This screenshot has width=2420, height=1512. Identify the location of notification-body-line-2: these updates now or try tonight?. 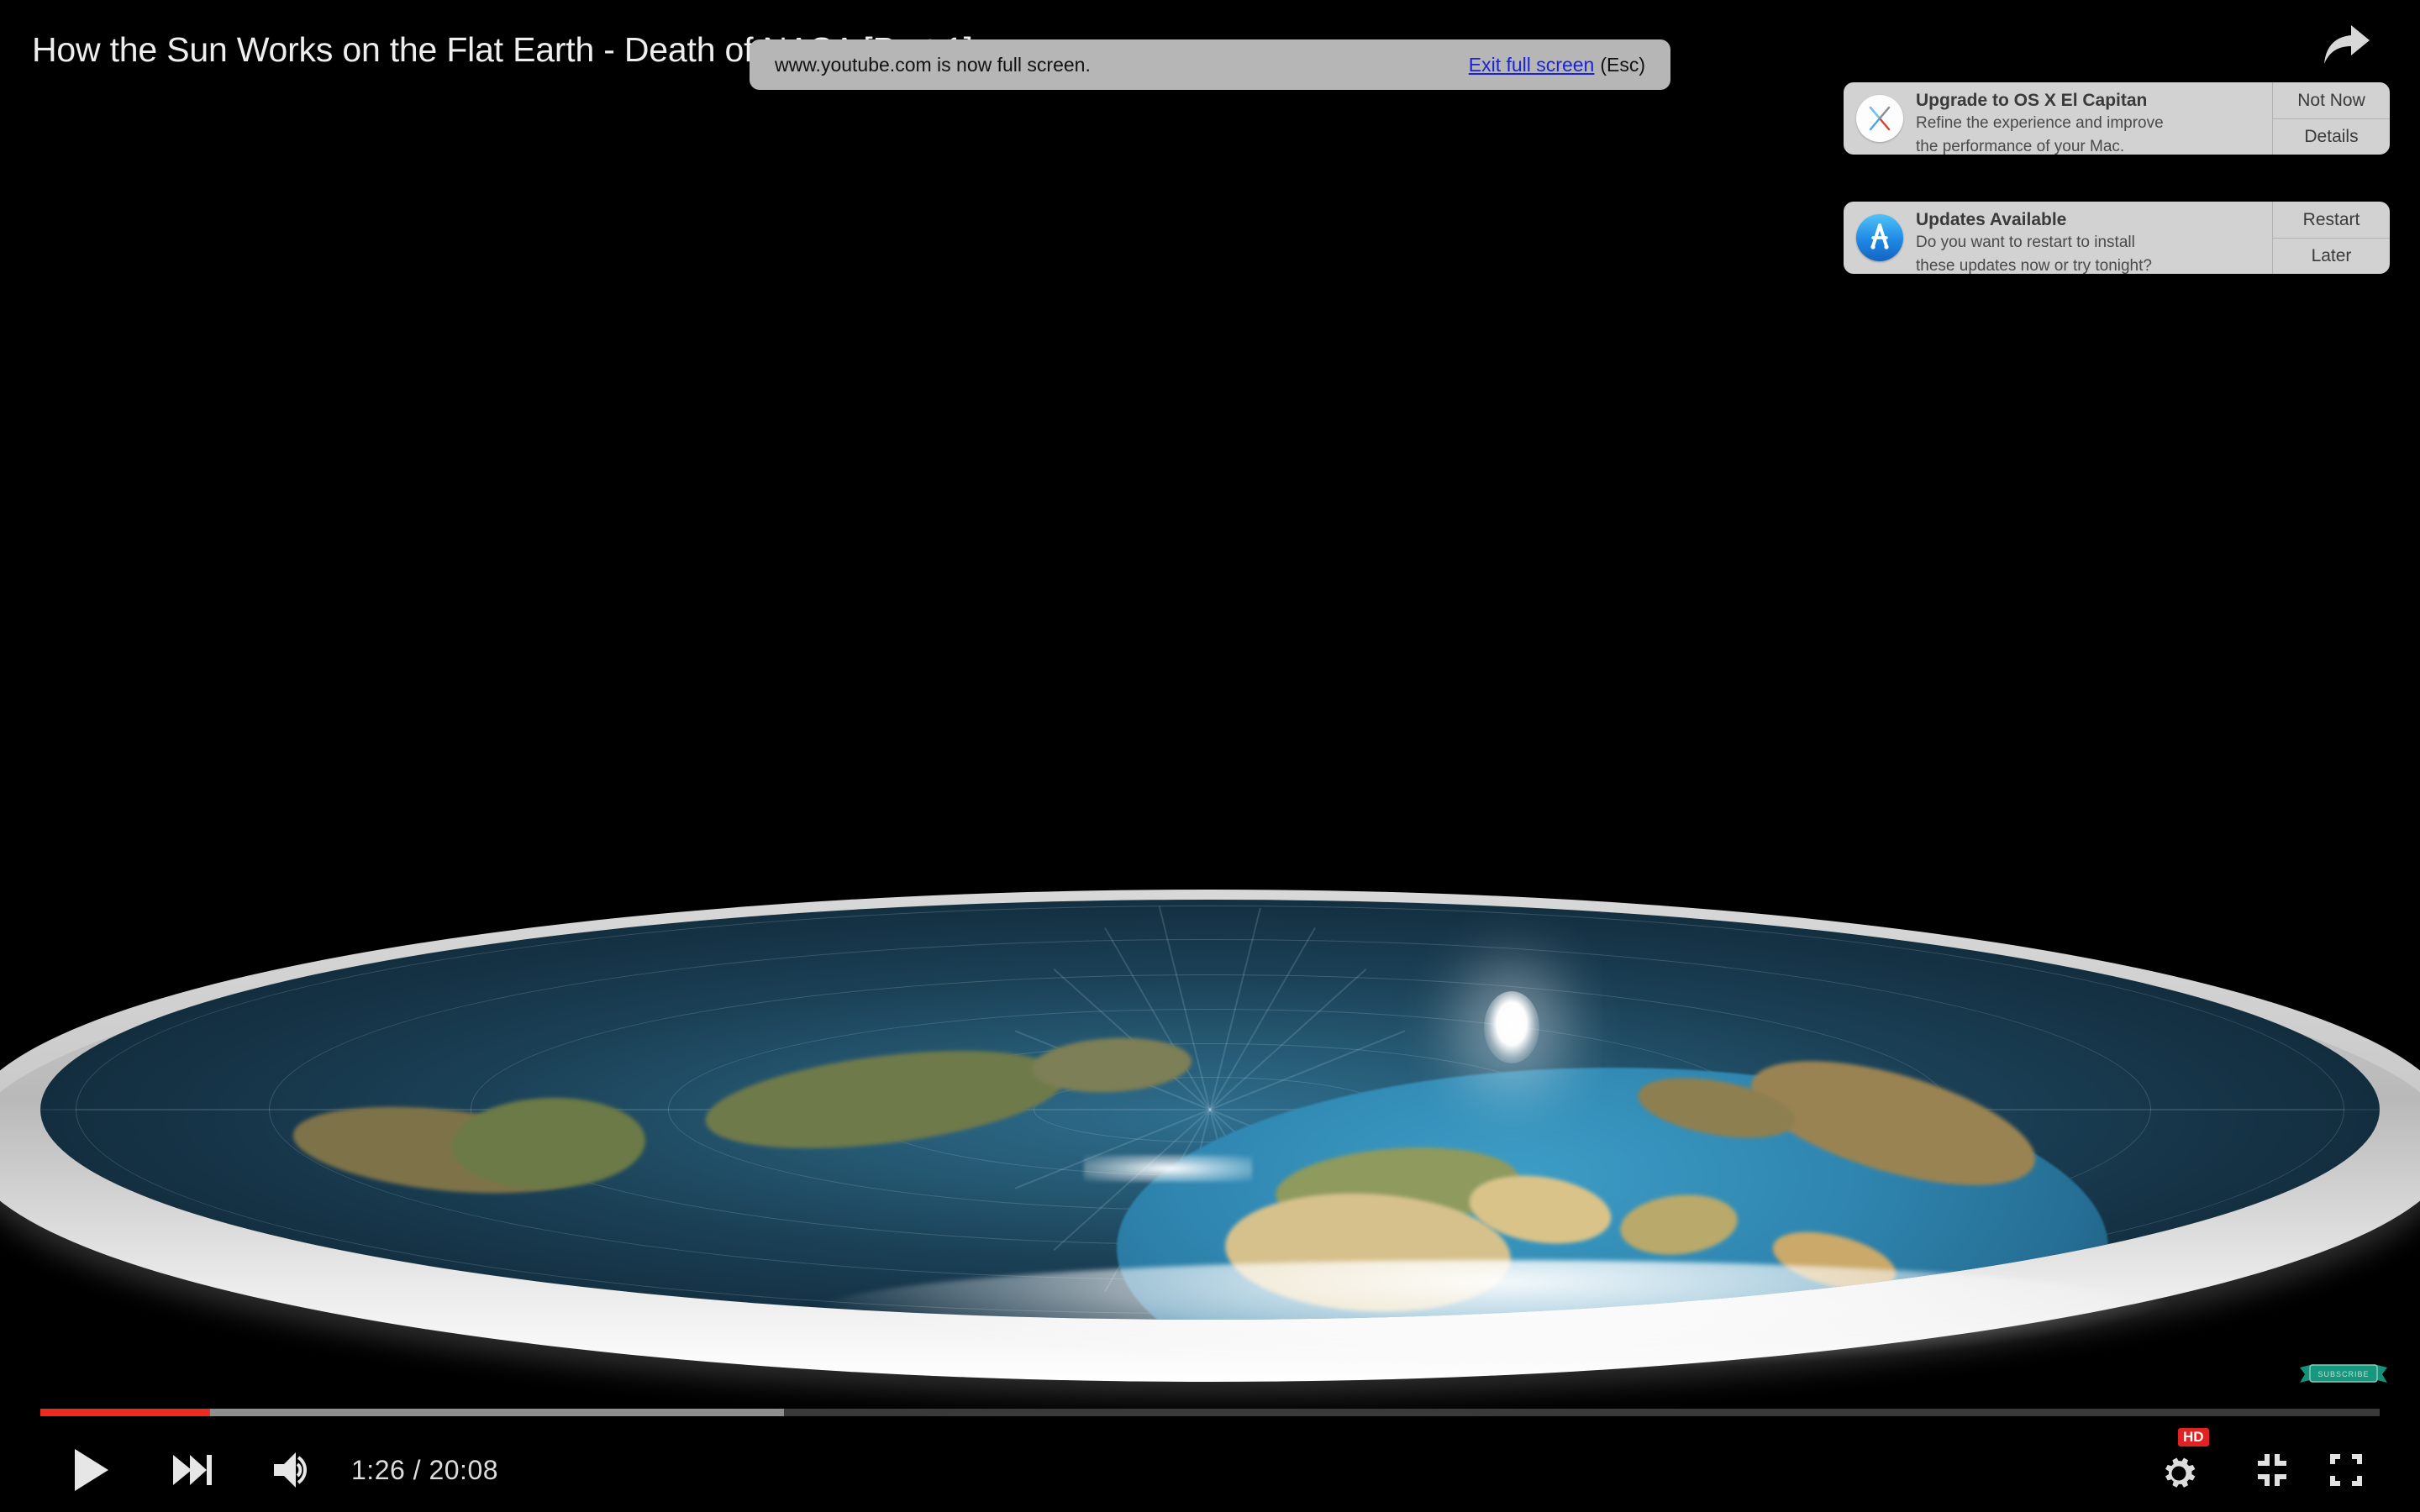
(2034, 265).